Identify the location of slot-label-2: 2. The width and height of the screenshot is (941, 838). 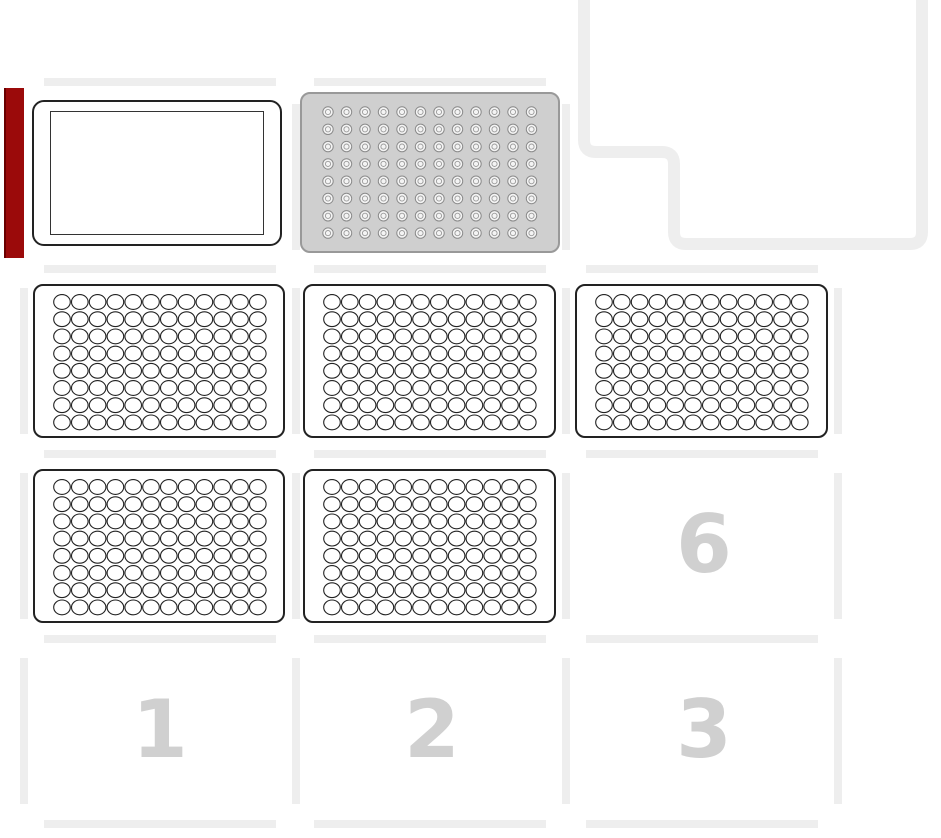
(432, 729).